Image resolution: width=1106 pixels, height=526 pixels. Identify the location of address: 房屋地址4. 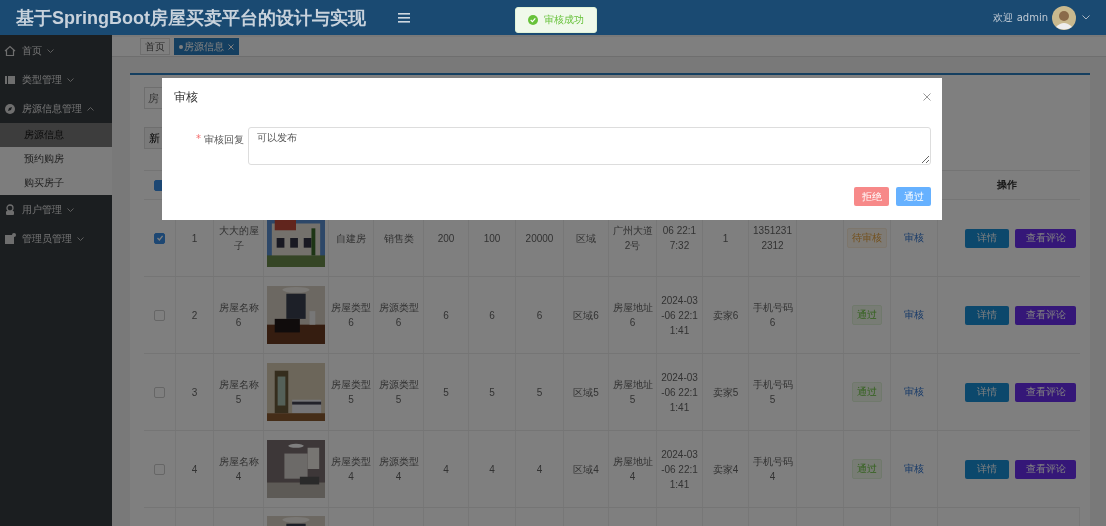
(632, 469).